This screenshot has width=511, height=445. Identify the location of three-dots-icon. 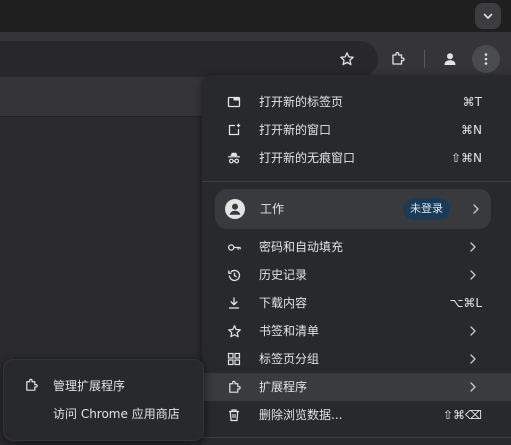
(486, 59).